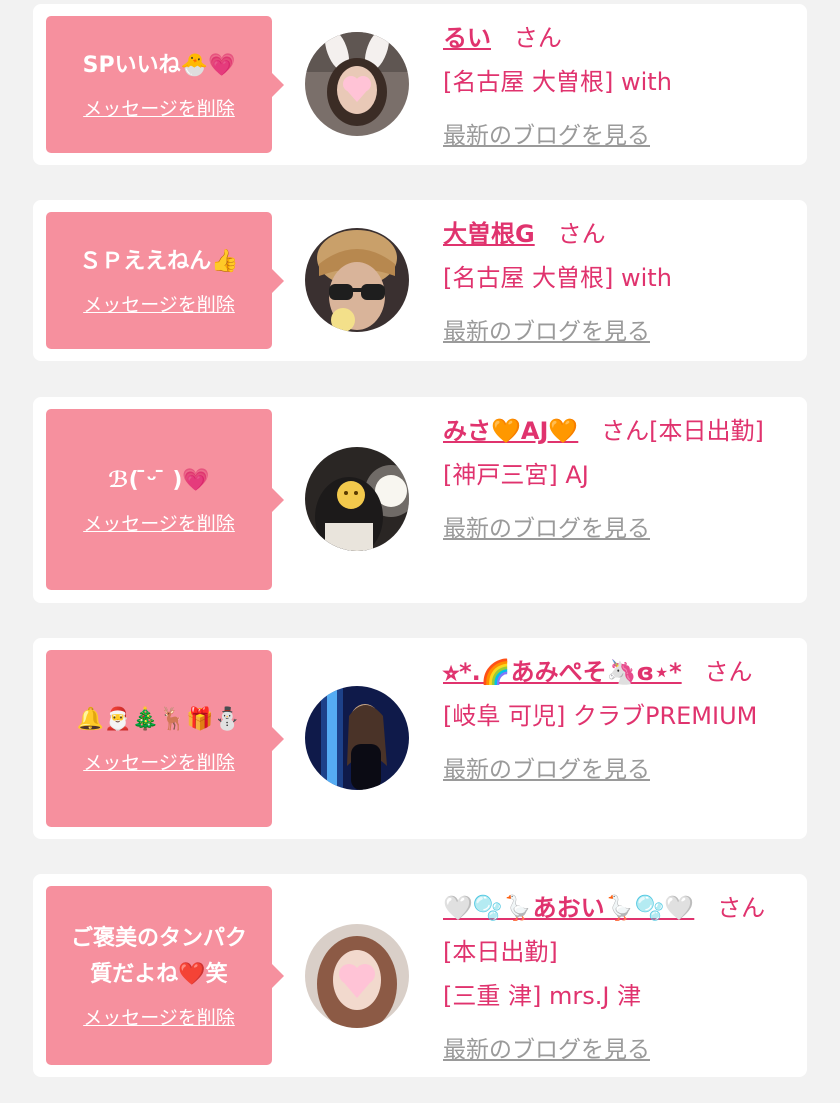 The height and width of the screenshot is (1103, 840). What do you see at coordinates (165, 738) in the screenshot?
I see `message-bubble: 🔔🎅🎄🦌🎁⛄ メッセージを削除` at bounding box center [165, 738].